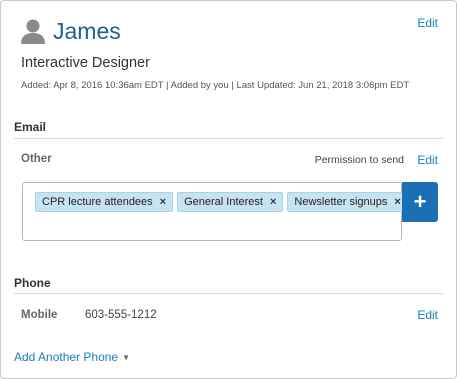 The height and width of the screenshot is (379, 457). Describe the element at coordinates (121, 315) in the screenshot. I see `phone-number: 603-555-1212` at that location.